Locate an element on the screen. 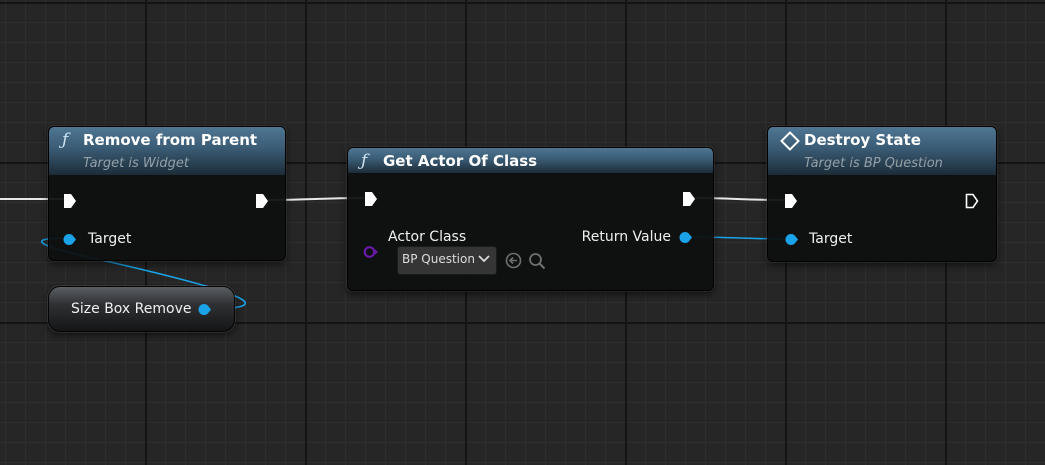 This screenshot has height=465, width=1045. size-box-remove-variable-node: Size Box Remove is located at coordinates (141, 309).